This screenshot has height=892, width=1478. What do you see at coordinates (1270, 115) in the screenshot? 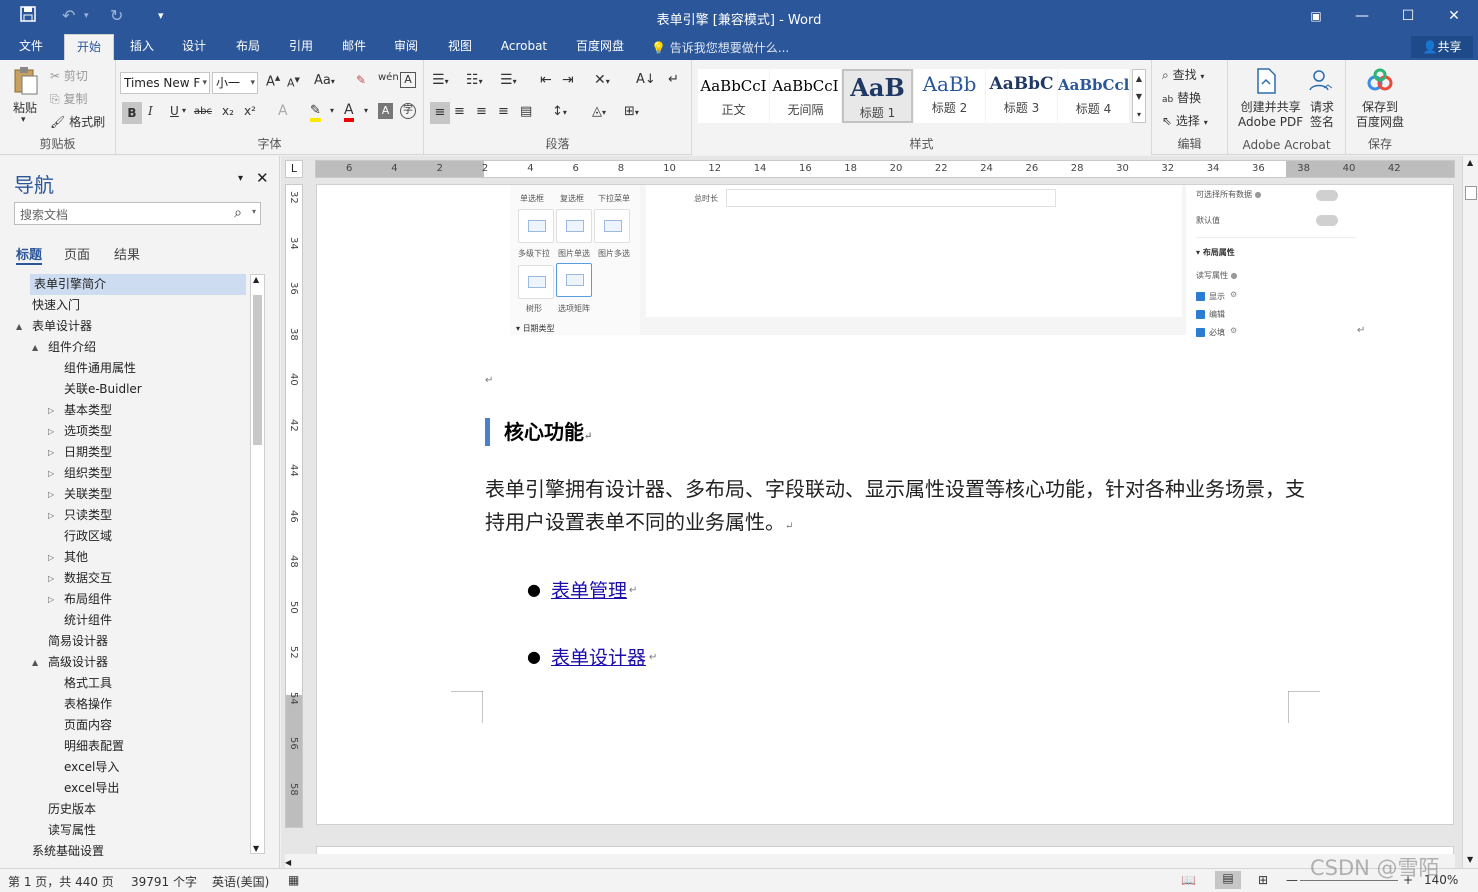
I see `create-pdf-button: 创建并共享 Adobe PDF` at bounding box center [1270, 115].